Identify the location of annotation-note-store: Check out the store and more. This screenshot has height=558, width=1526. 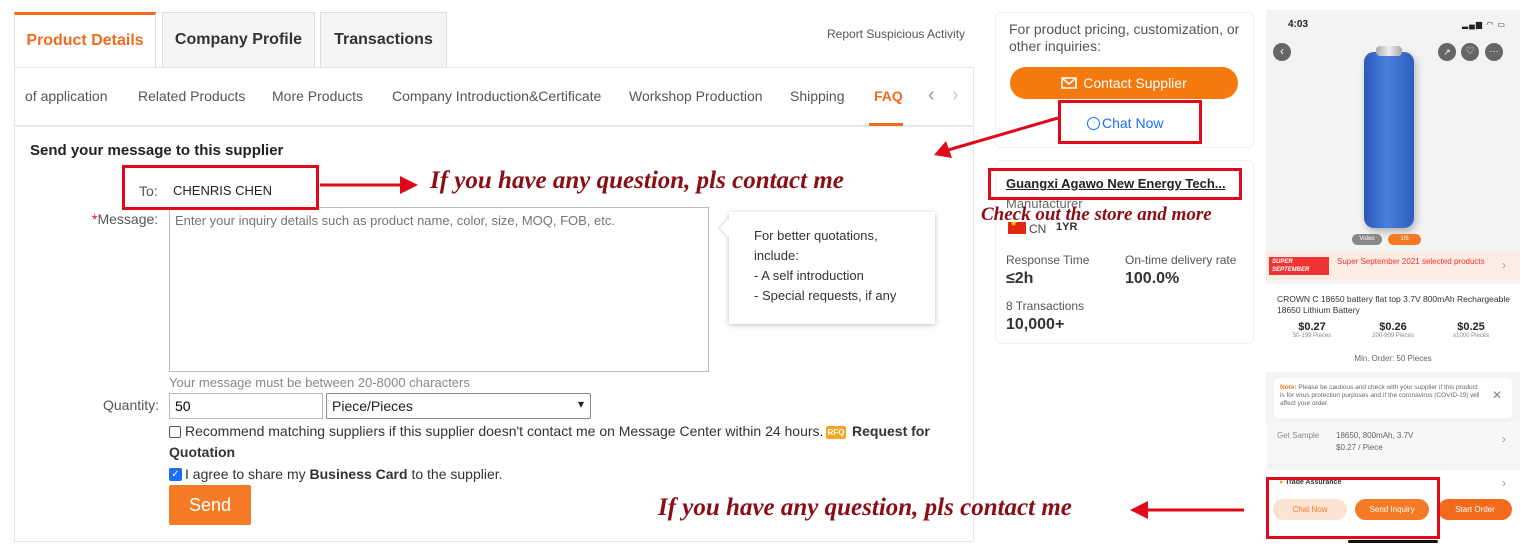
(1096, 214).